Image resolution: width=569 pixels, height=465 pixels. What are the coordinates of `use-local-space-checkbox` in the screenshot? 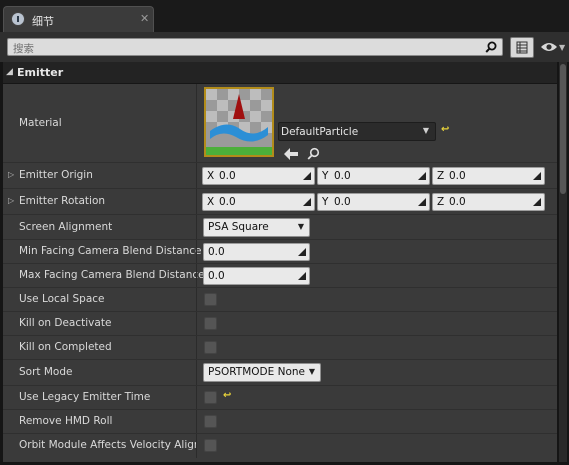 It's located at (210, 299).